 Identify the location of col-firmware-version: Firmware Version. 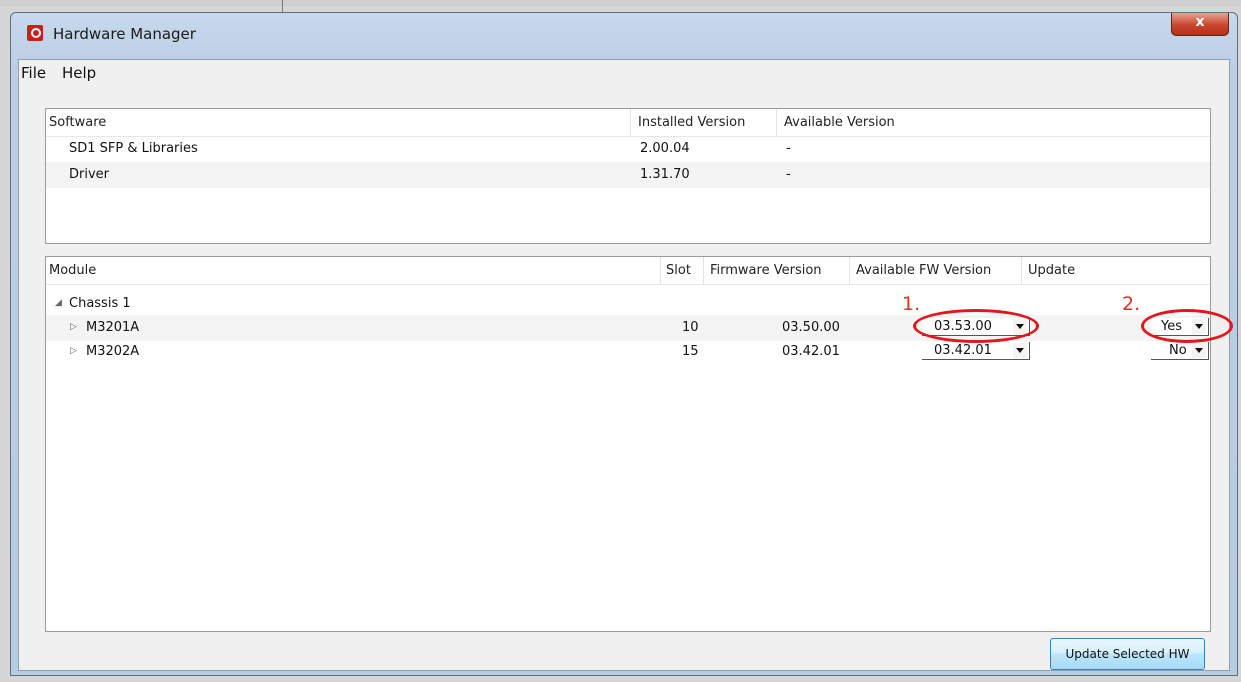
(766, 270).